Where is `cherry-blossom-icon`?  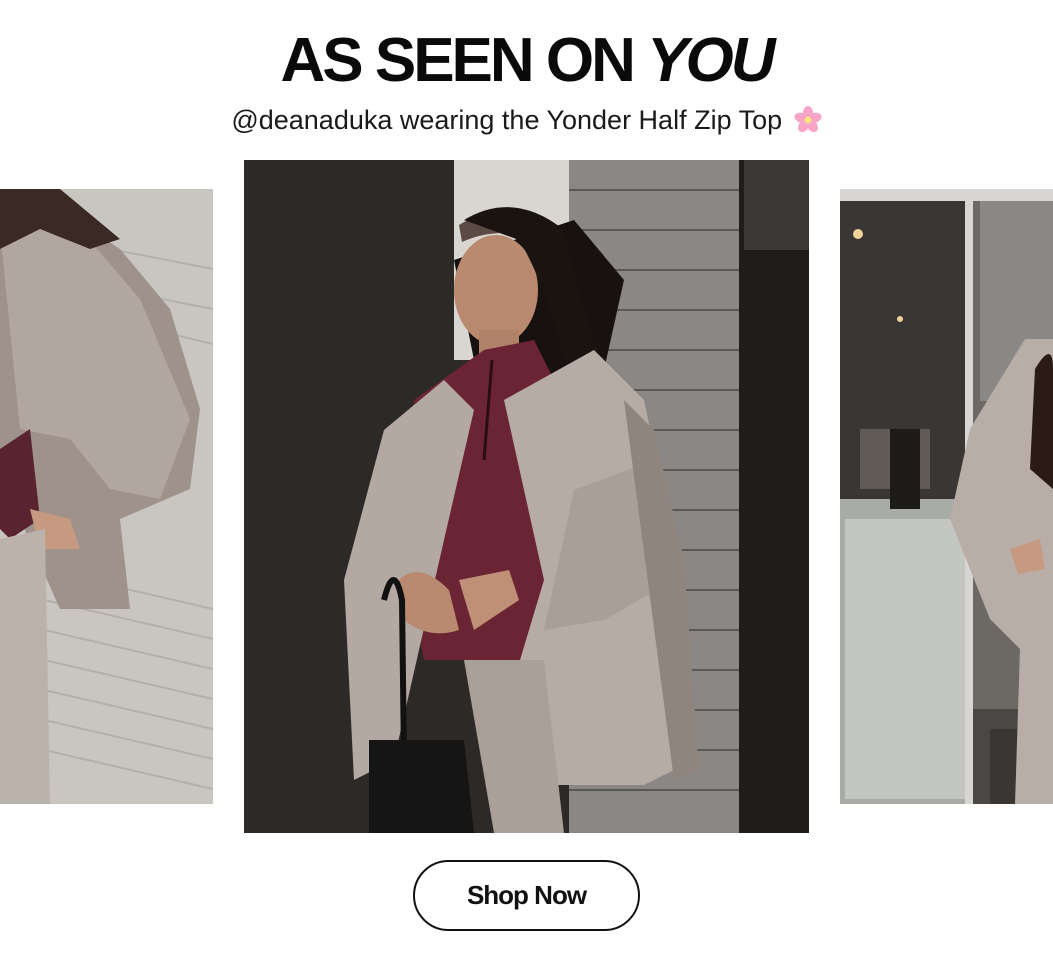
cherry-blossom-icon is located at coordinates (808, 120).